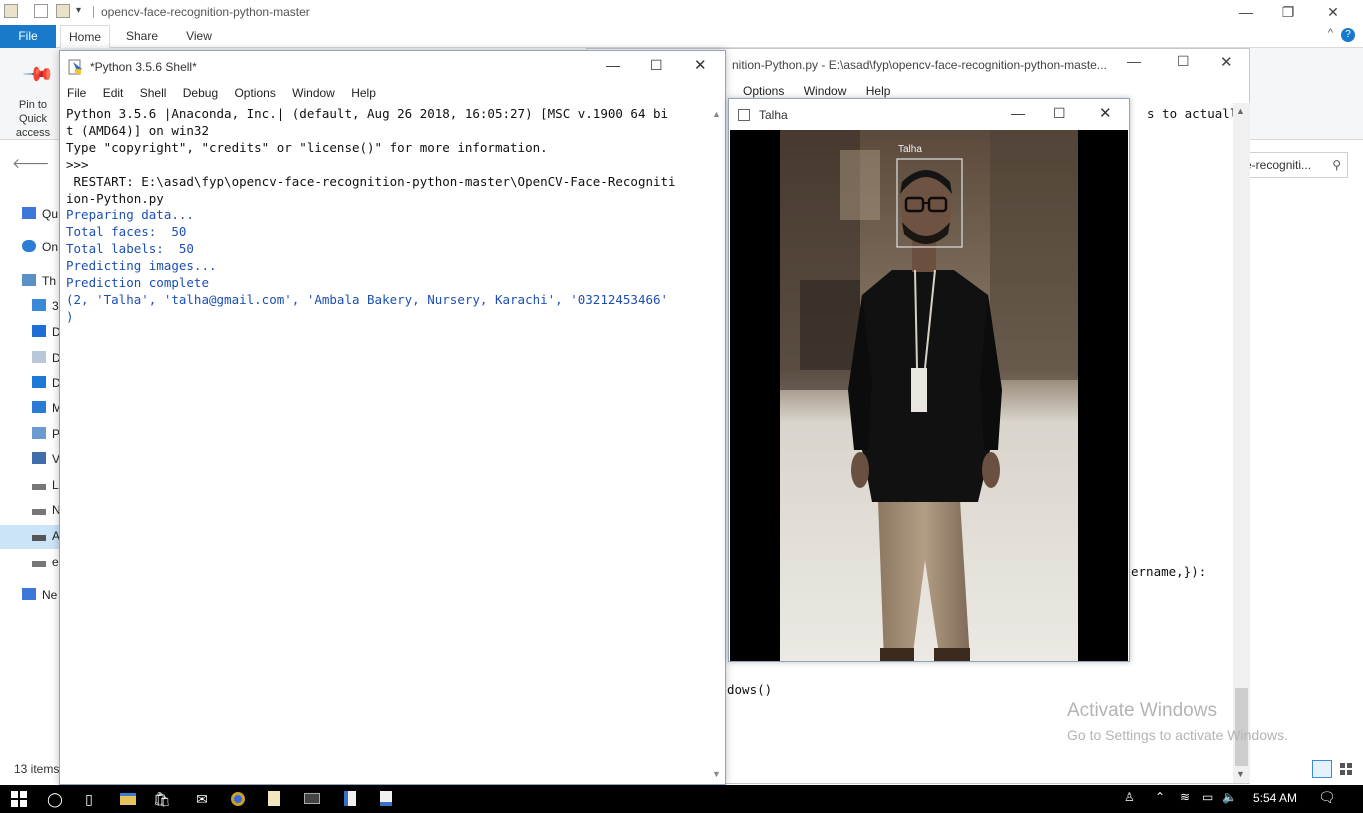 The width and height of the screenshot is (1363, 813). What do you see at coordinates (1185, 797) in the screenshot?
I see `wifi-icon: ≋` at bounding box center [1185, 797].